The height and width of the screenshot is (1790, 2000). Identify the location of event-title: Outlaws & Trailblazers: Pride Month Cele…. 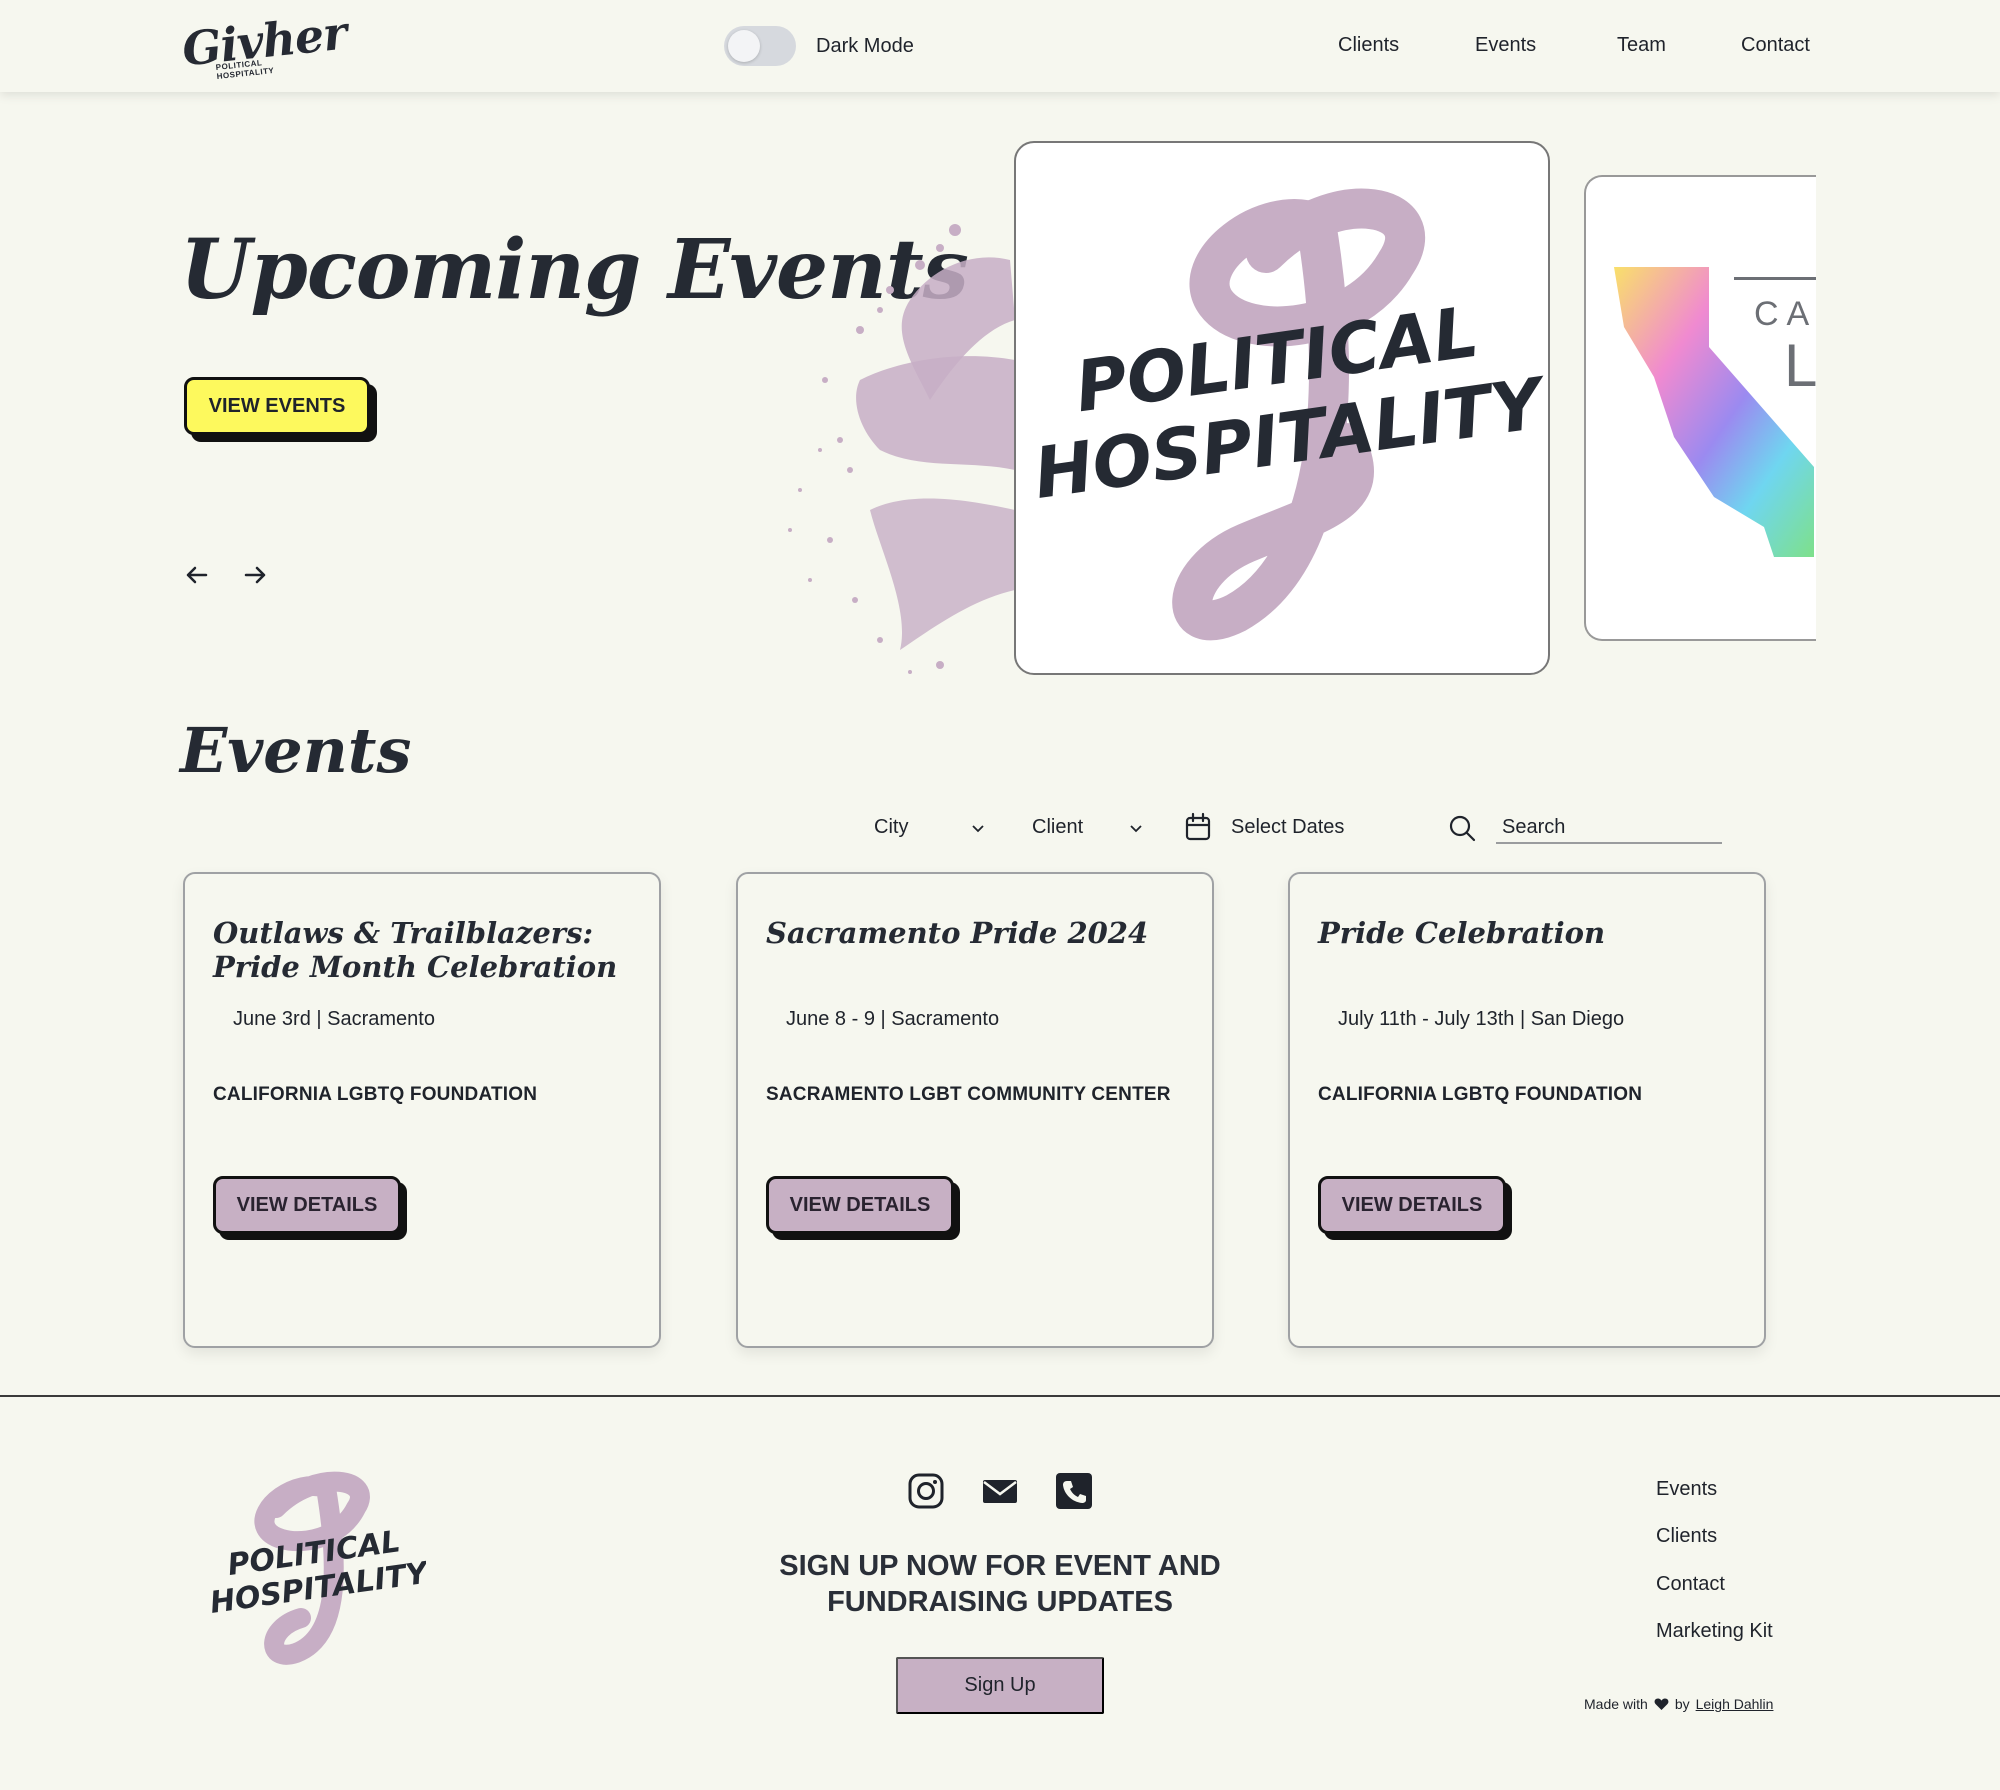
(415, 950).